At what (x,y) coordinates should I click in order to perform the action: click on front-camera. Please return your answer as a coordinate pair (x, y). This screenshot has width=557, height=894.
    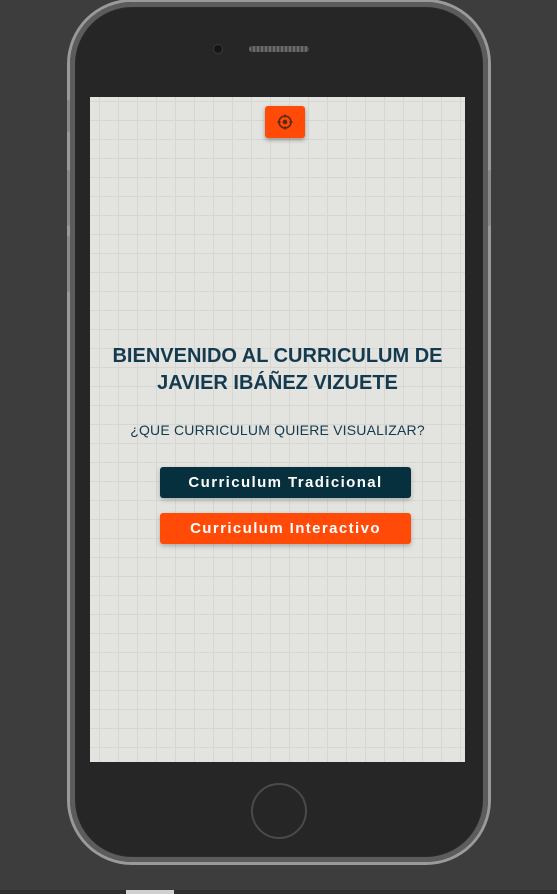
    Looking at the image, I should click on (218, 49).